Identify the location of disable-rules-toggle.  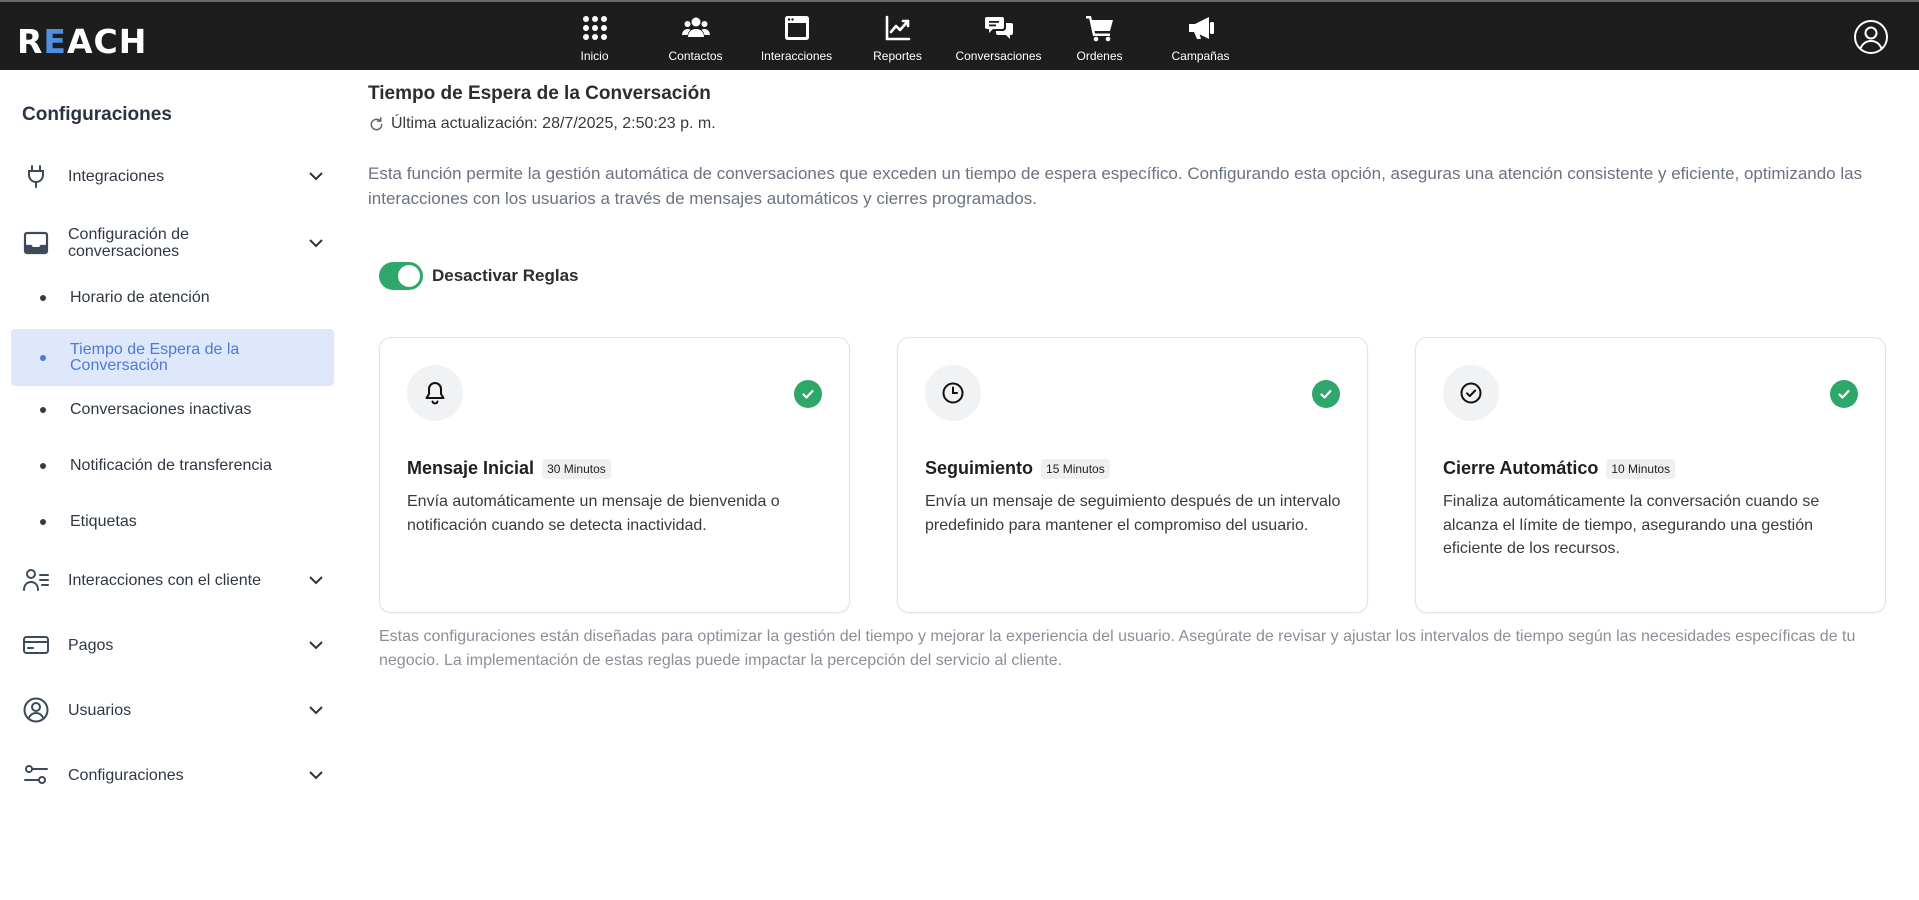
(401, 276).